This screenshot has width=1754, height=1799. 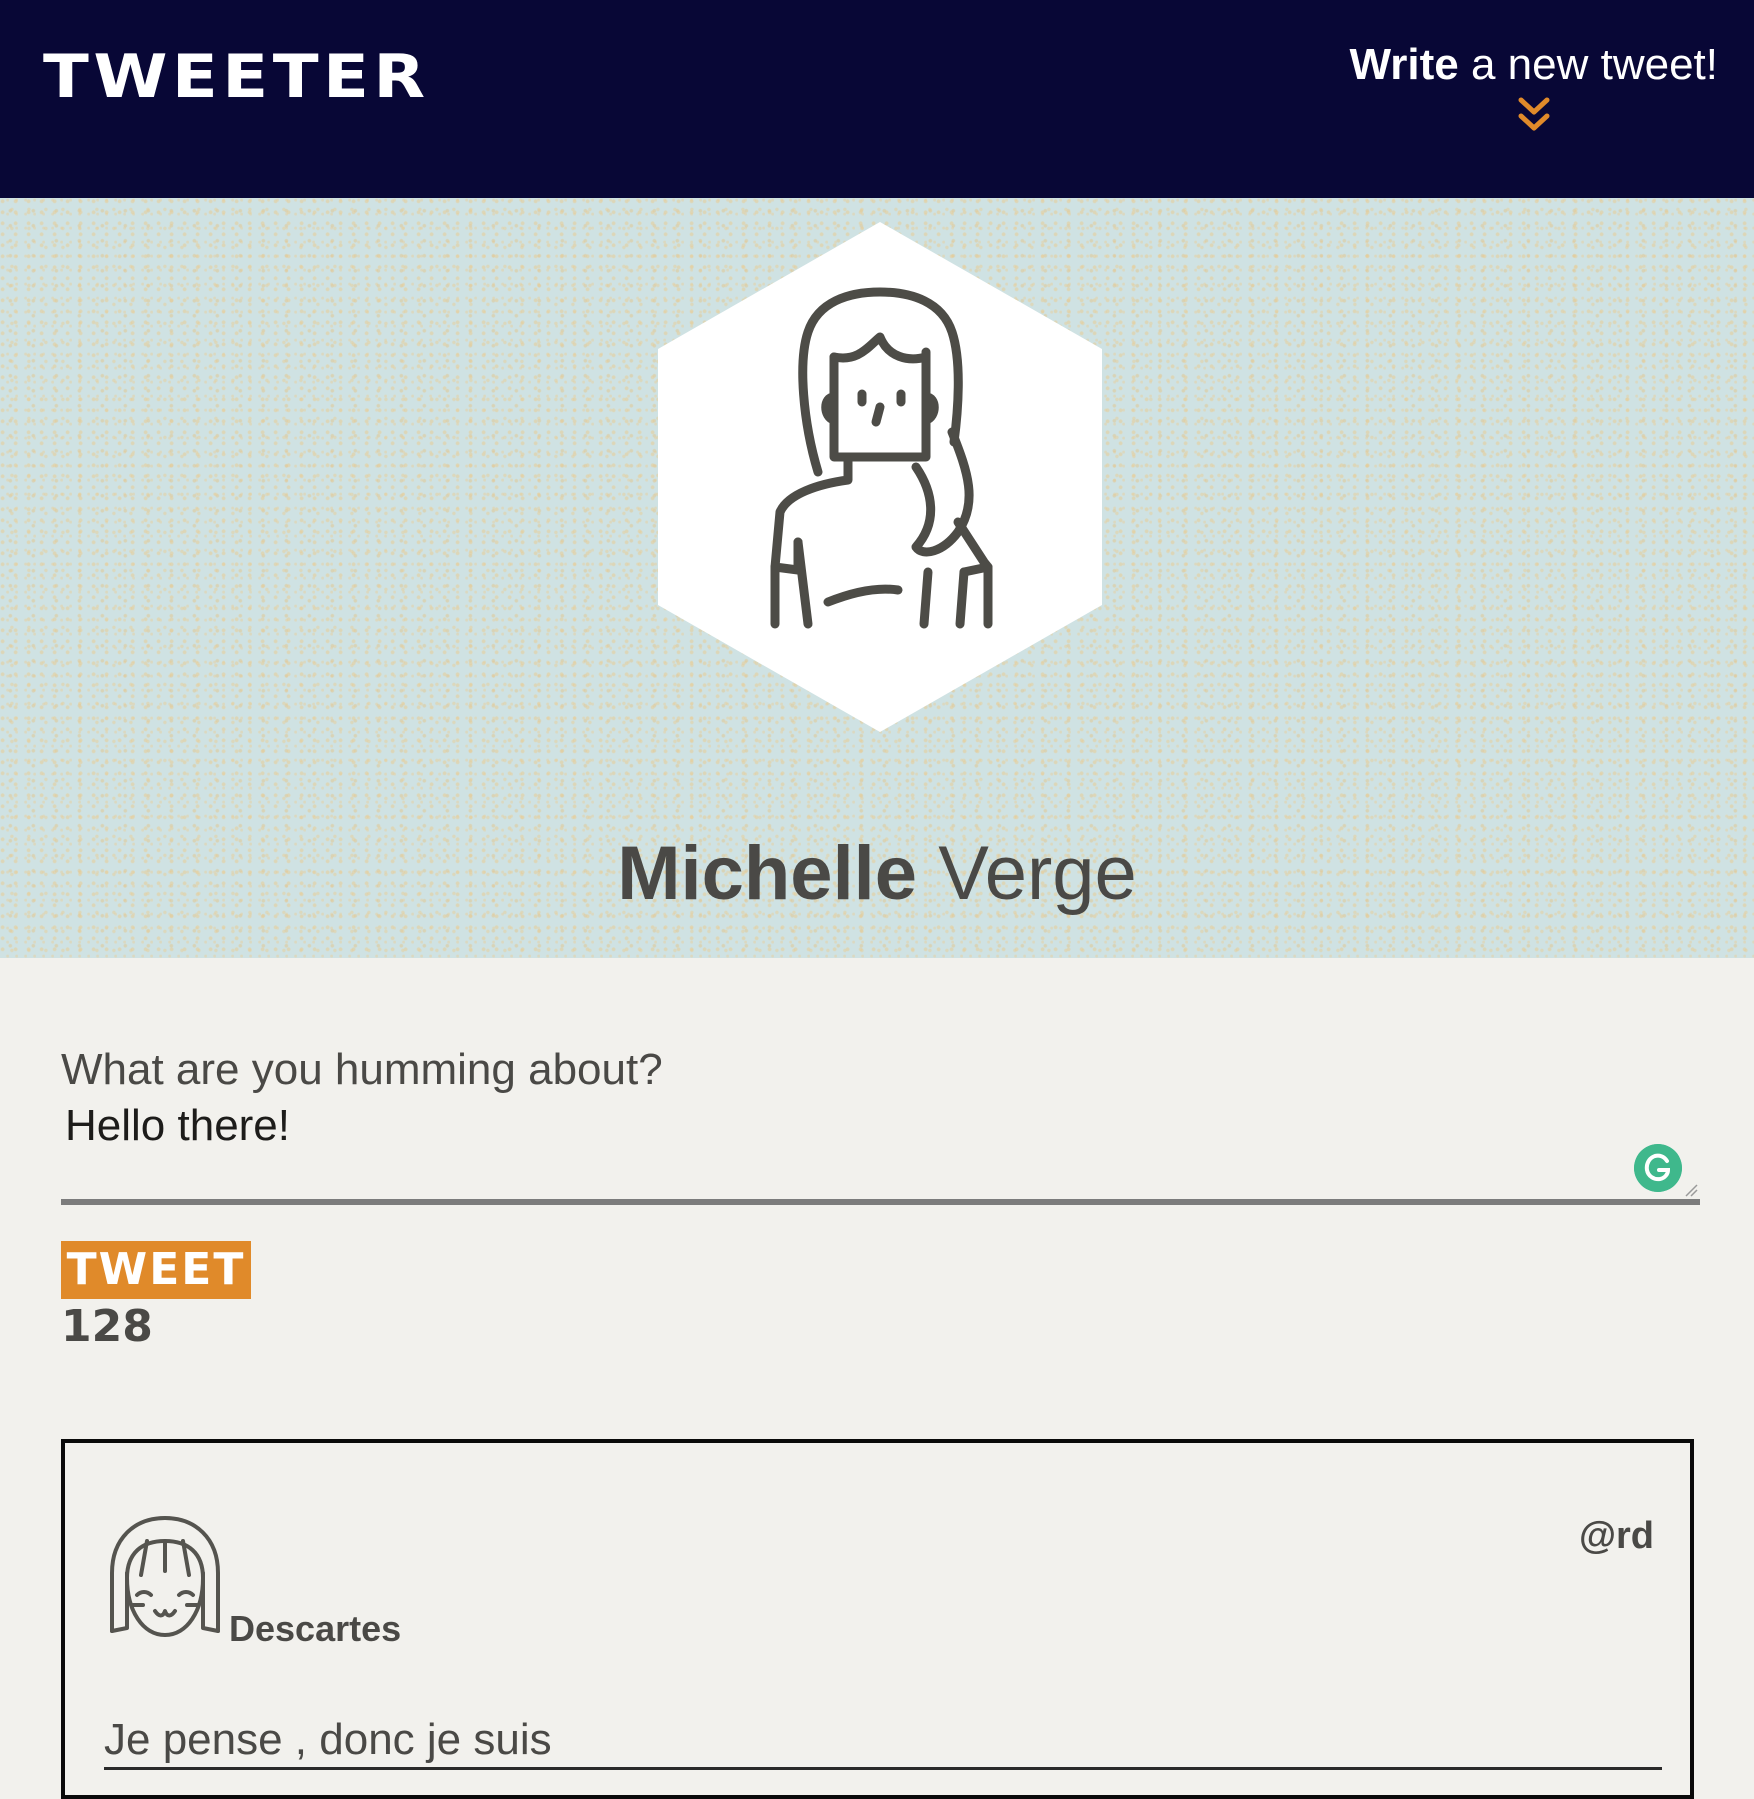 What do you see at coordinates (362, 1069) in the screenshot?
I see `composer-label: What are you humming about?` at bounding box center [362, 1069].